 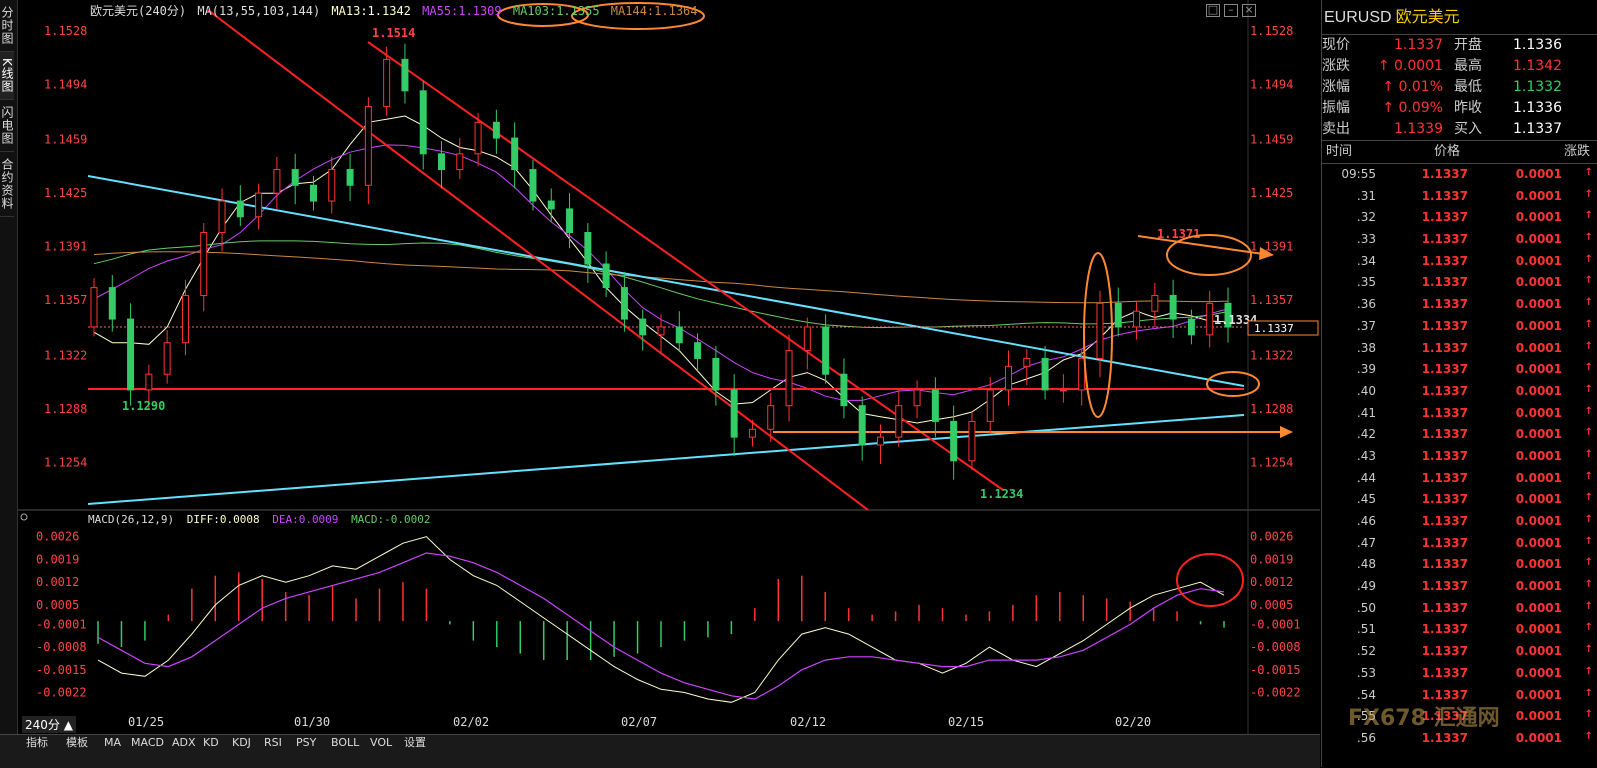 What do you see at coordinates (966, 722) in the screenshot?
I see `date-tick-label: 02/15` at bounding box center [966, 722].